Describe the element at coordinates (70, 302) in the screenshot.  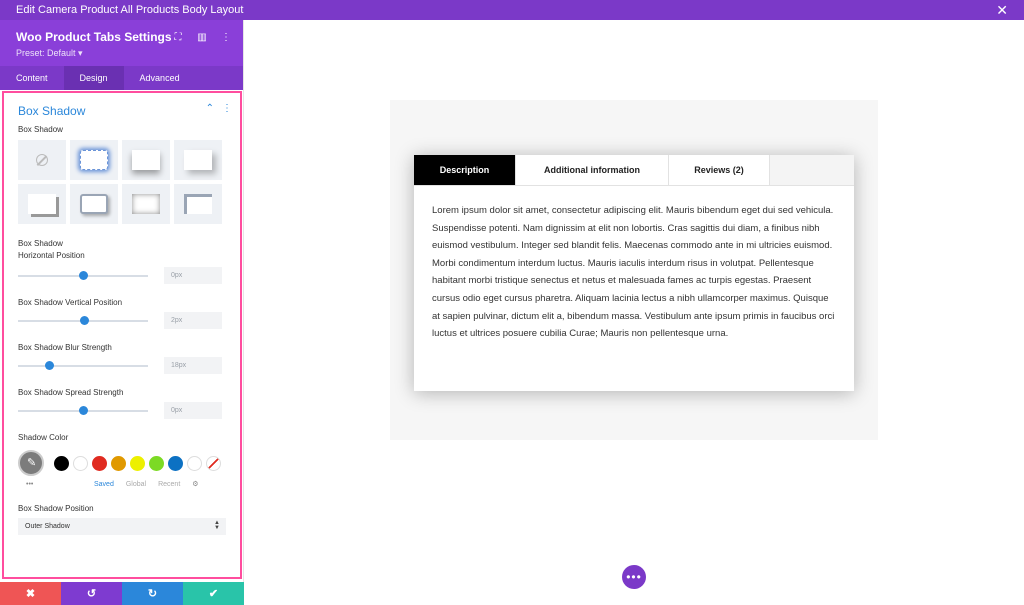
I see `vertical-label: Box Shadow Vertical Position` at that location.